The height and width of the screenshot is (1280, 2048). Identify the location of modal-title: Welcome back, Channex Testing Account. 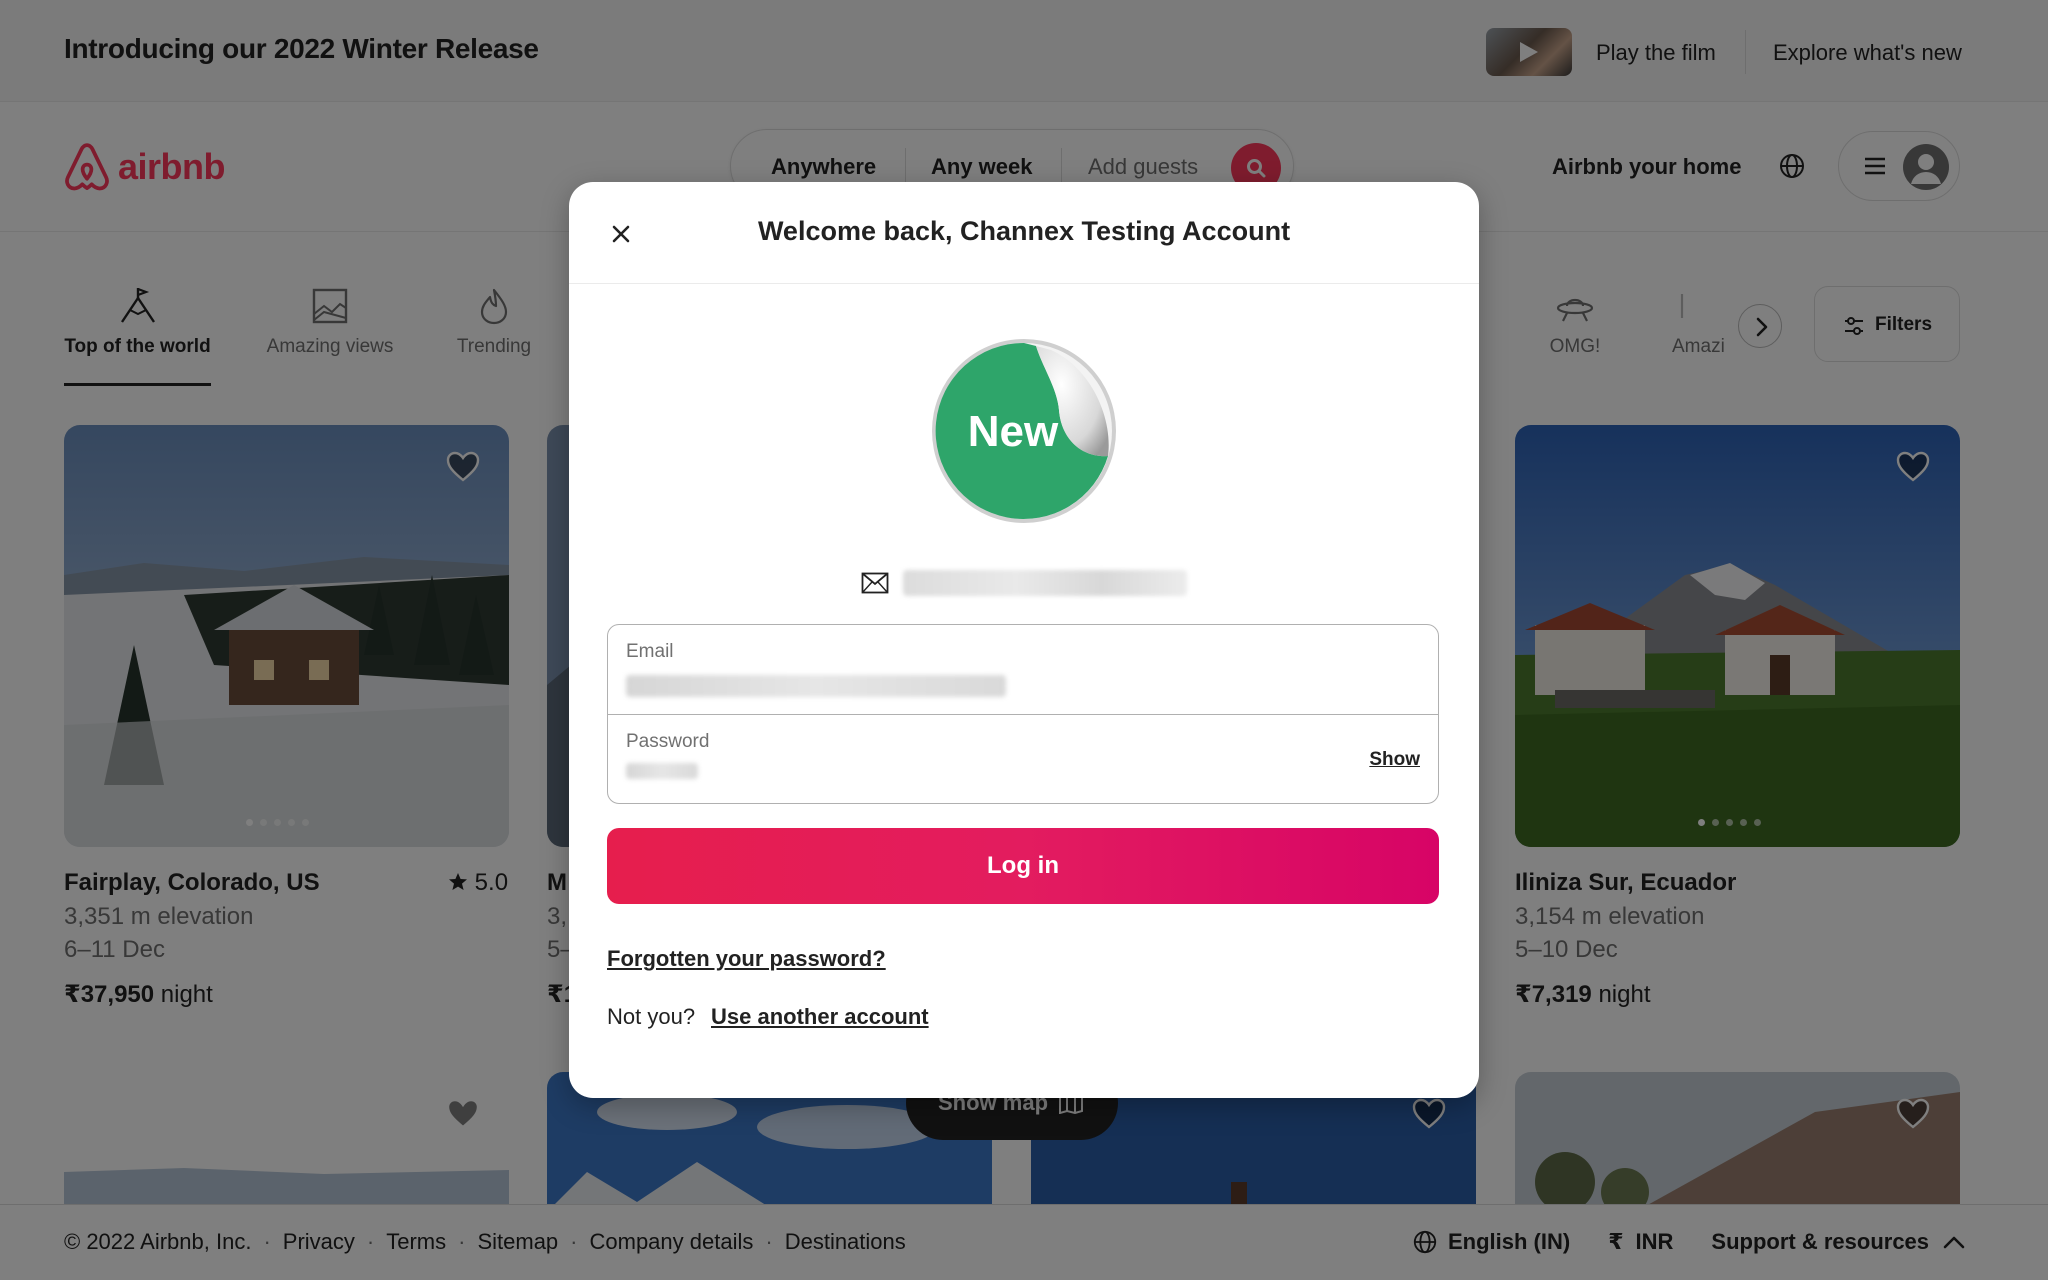
(1024, 231).